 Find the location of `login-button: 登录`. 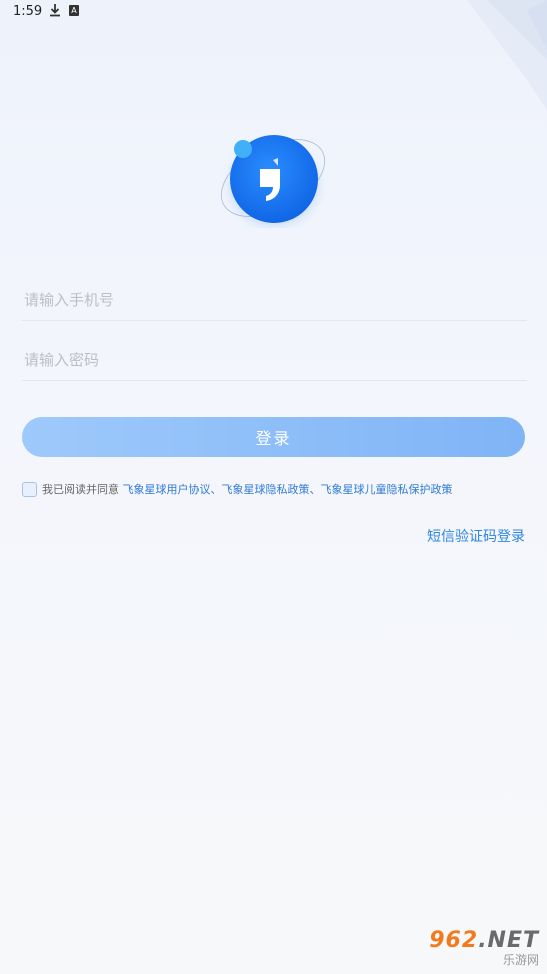

login-button: 登录 is located at coordinates (273, 437).